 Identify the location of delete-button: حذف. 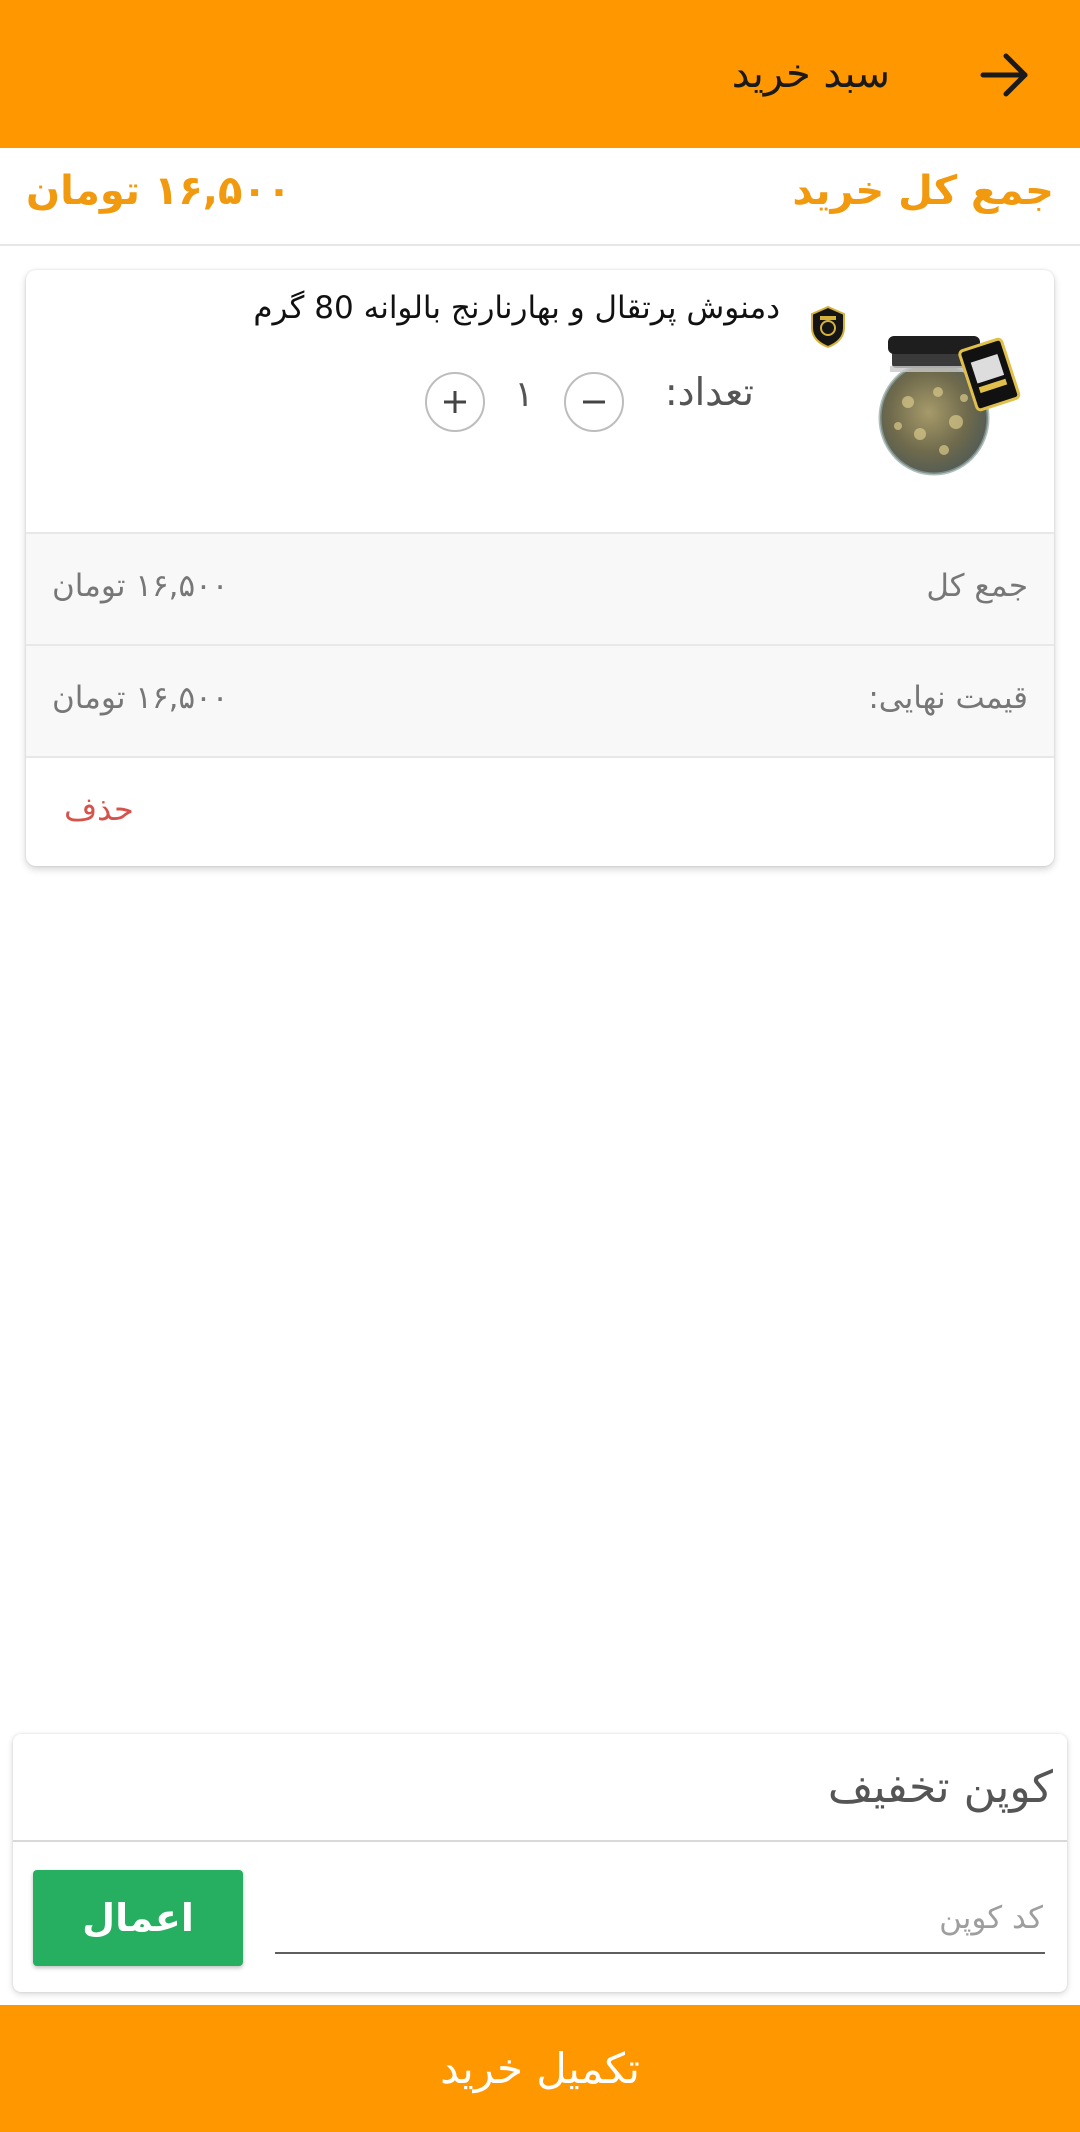
(99, 809).